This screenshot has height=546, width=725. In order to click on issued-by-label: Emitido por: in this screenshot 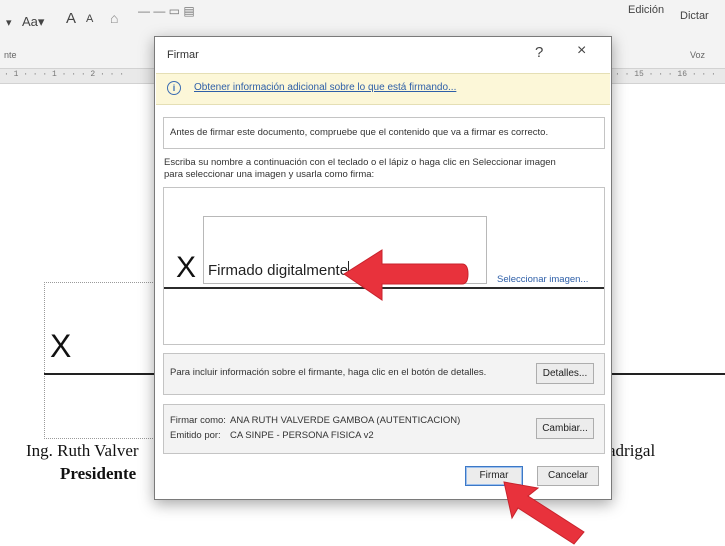, I will do `click(195, 435)`.